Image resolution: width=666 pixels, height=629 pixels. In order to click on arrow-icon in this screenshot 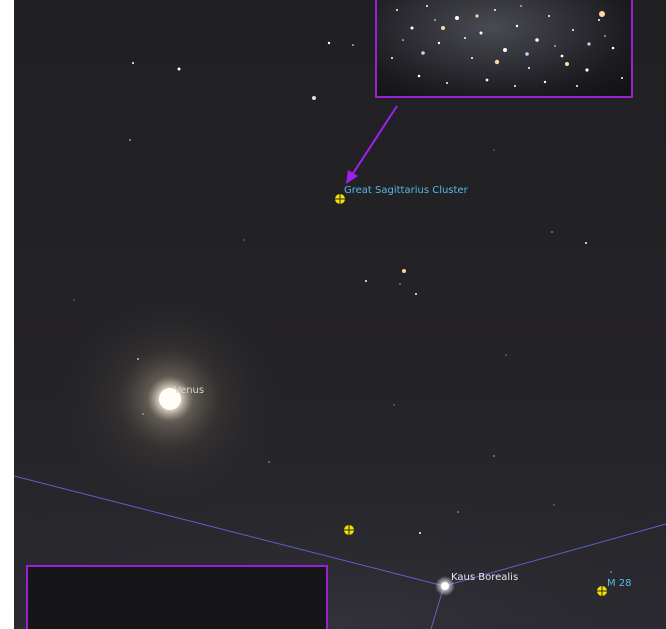, I will do `click(372, 144)`.